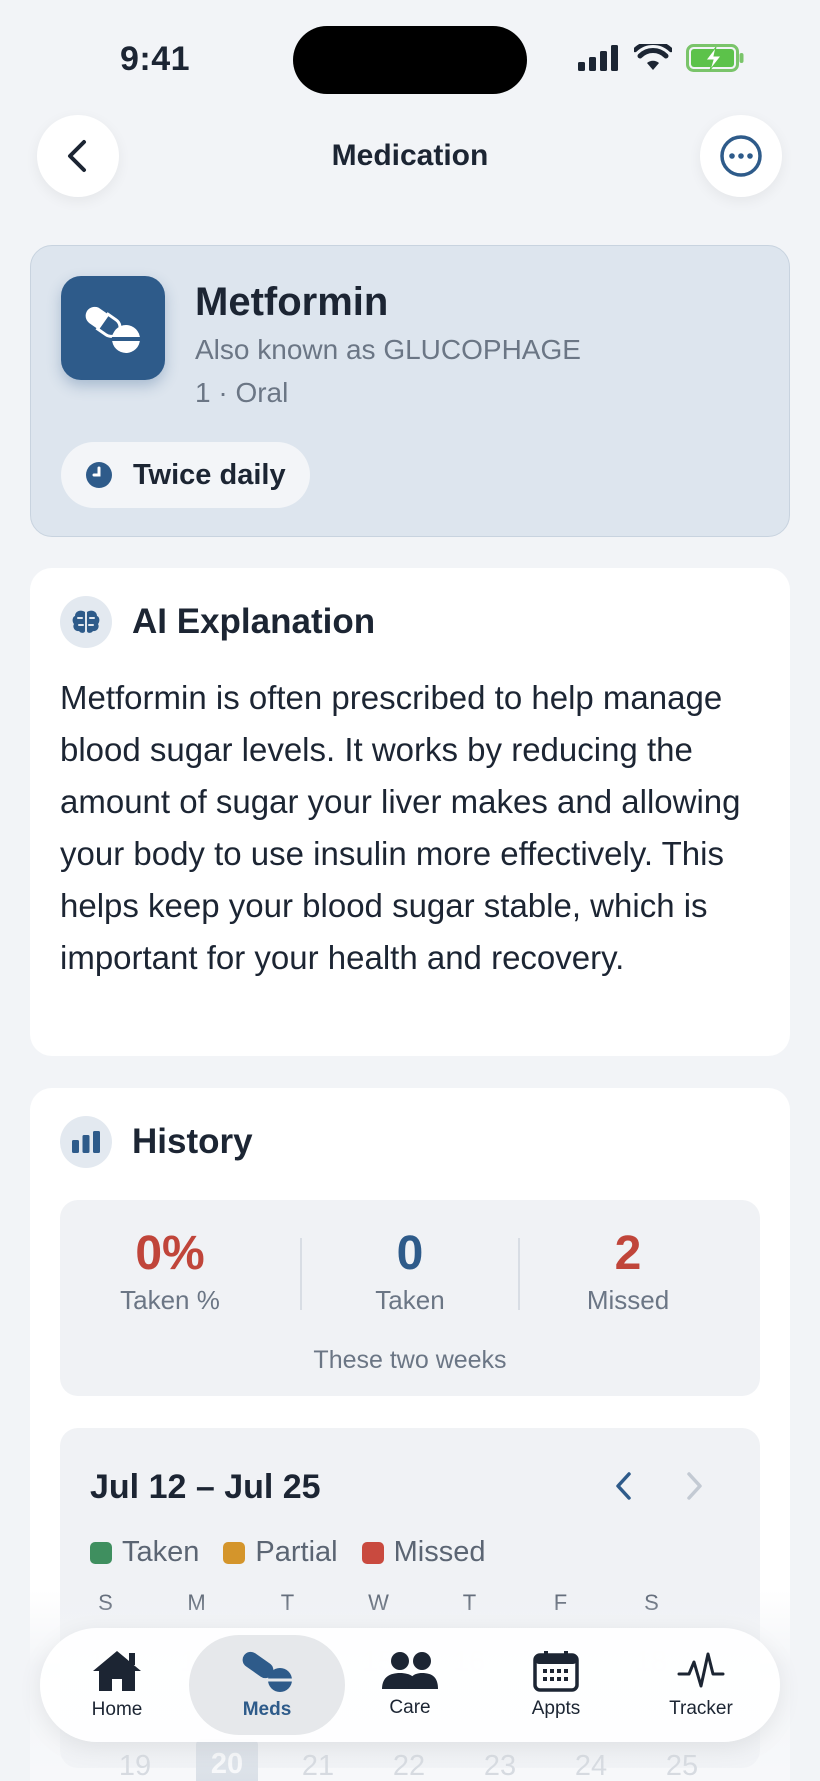 The width and height of the screenshot is (820, 1781). I want to click on stat-value: 0, so click(410, 1253).